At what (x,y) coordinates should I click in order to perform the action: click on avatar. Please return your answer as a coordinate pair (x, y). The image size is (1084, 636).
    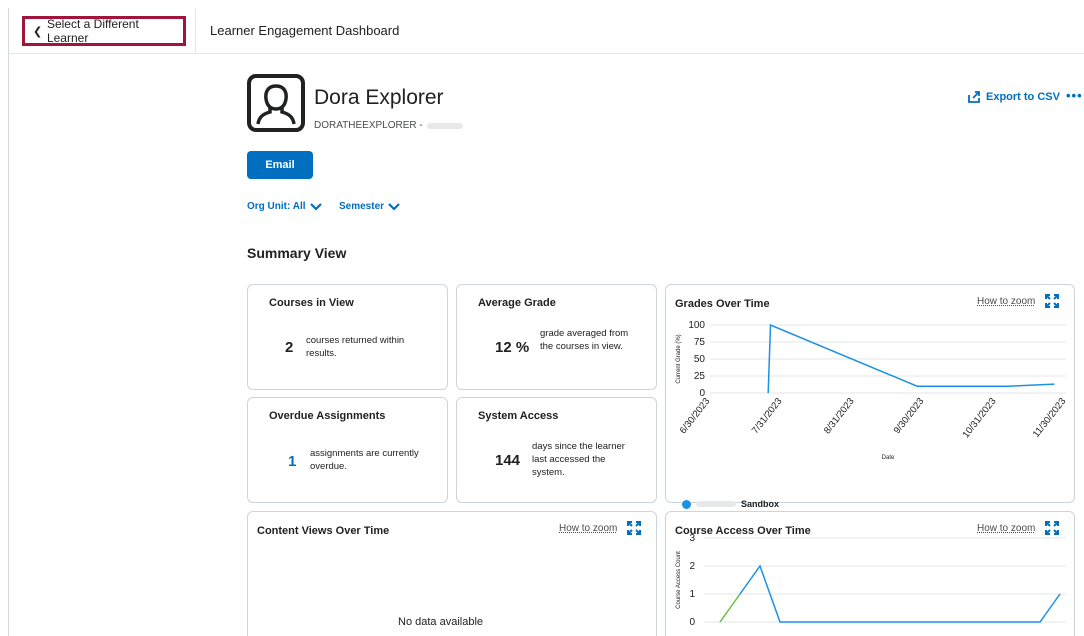
    Looking at the image, I should click on (276, 103).